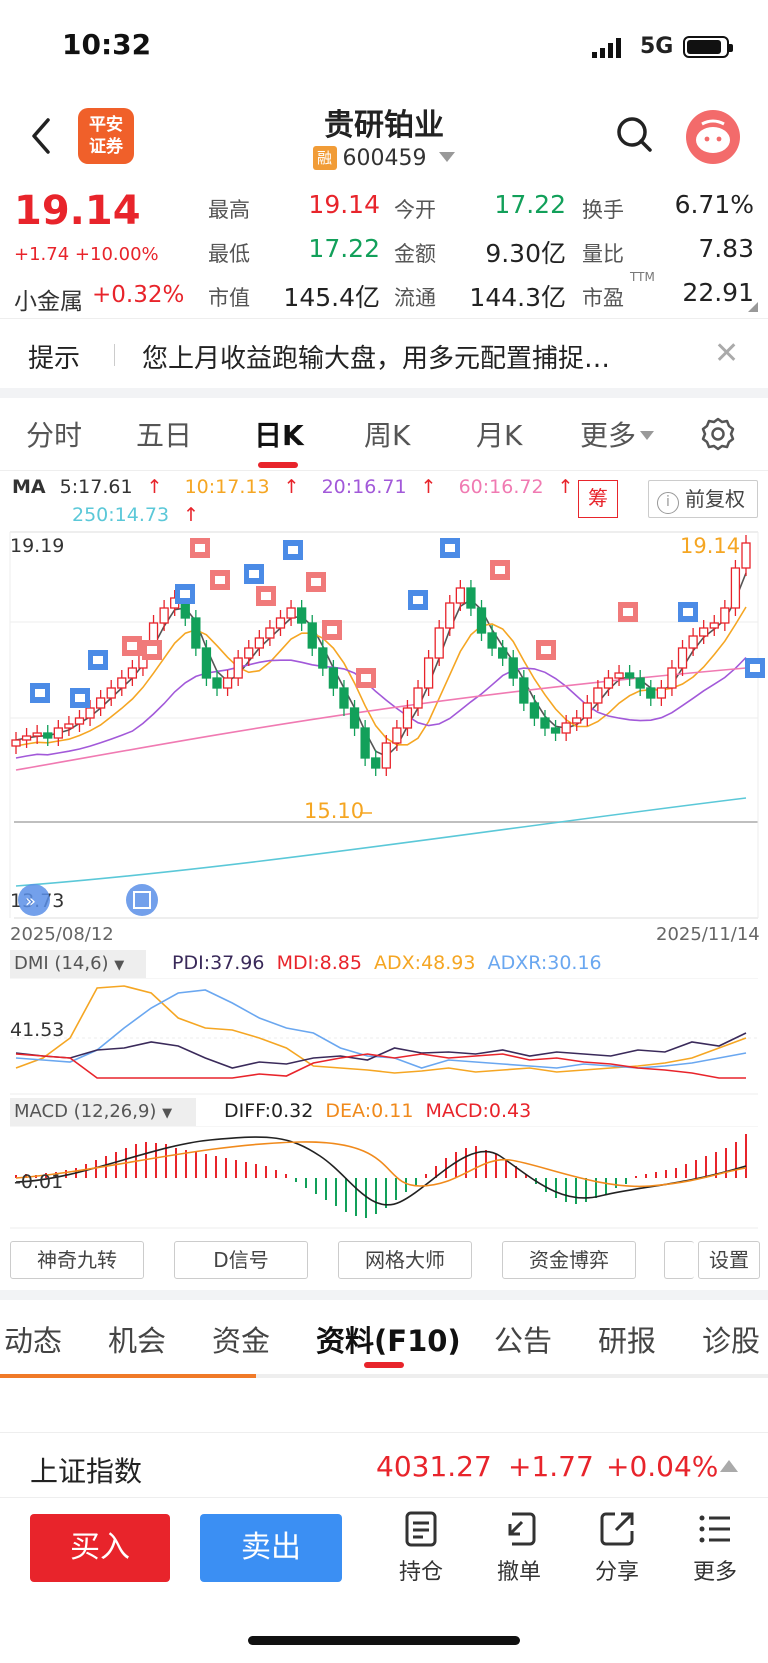 This screenshot has height=1663, width=768. What do you see at coordinates (478, 1111) in the screenshot?
I see `macd-value: MACD:0.43` at bounding box center [478, 1111].